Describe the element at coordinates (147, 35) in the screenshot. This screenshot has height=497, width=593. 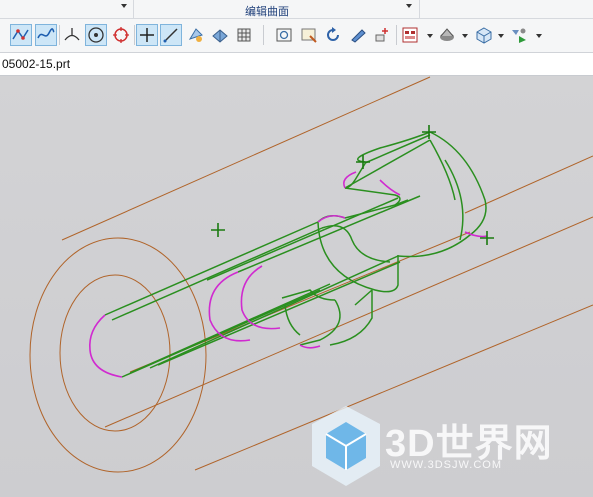
I see `intersection-icon` at that location.